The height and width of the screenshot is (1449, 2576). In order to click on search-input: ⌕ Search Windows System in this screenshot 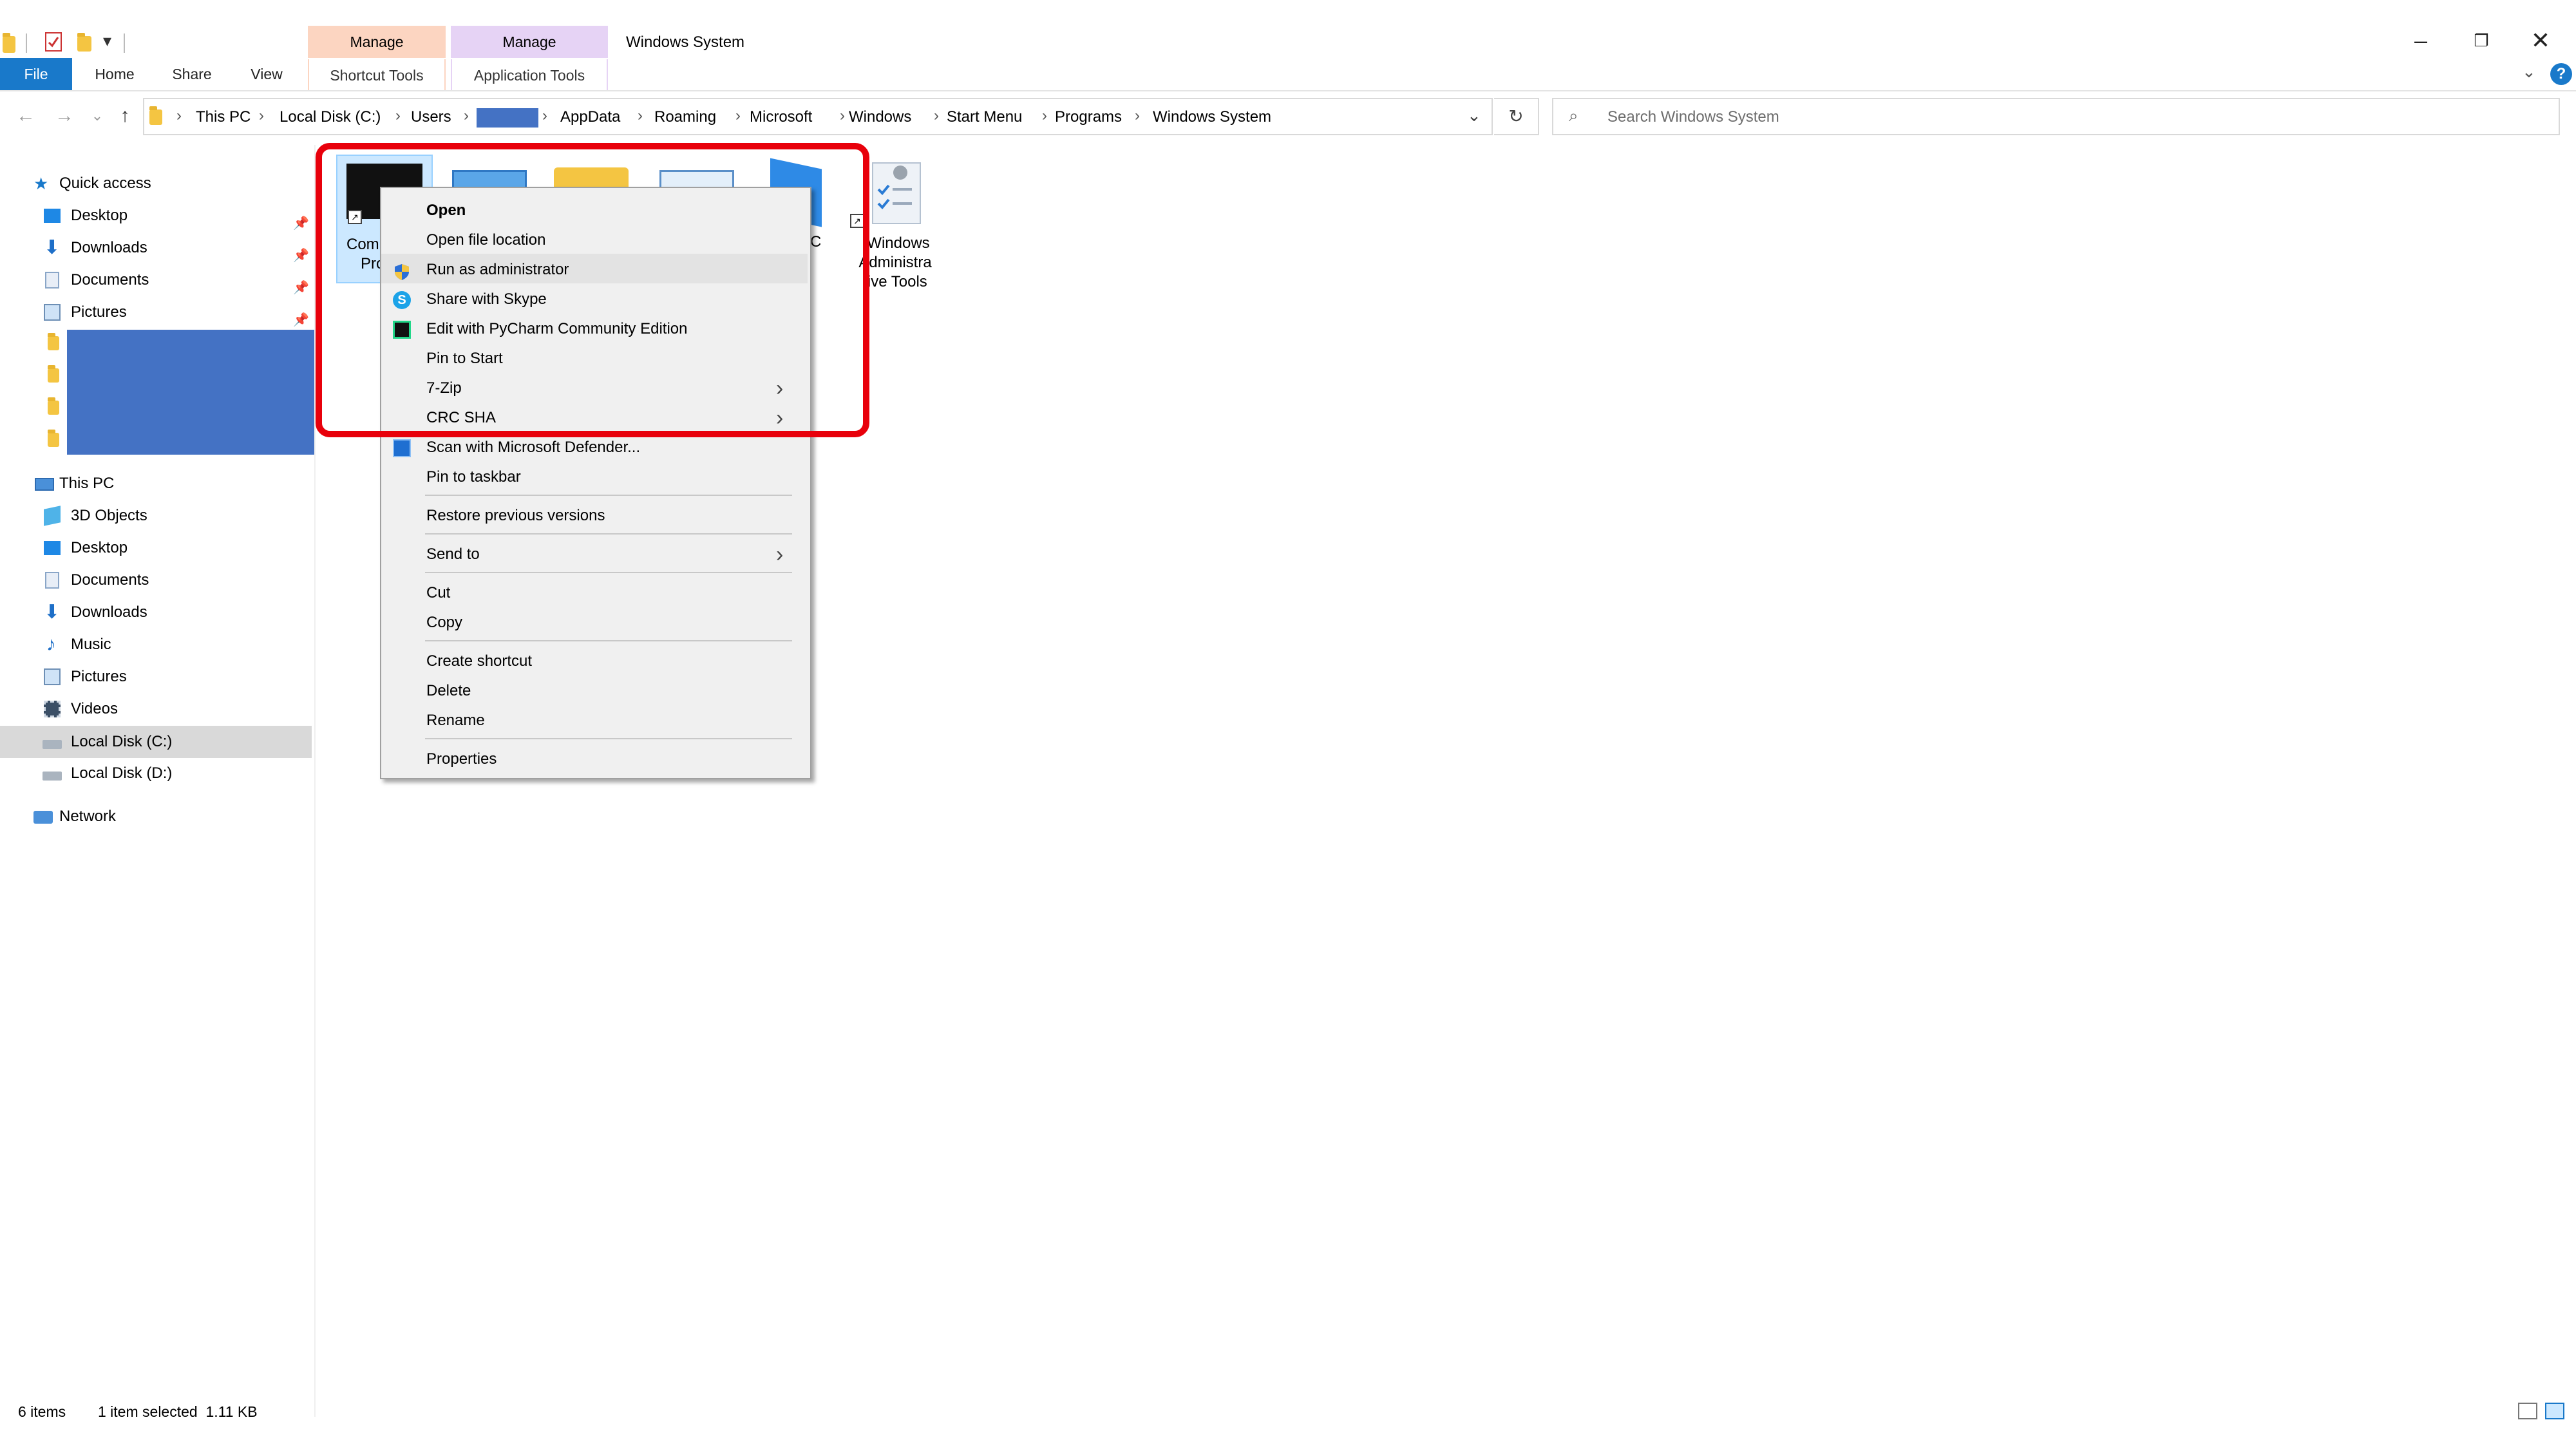, I will do `click(2056, 116)`.